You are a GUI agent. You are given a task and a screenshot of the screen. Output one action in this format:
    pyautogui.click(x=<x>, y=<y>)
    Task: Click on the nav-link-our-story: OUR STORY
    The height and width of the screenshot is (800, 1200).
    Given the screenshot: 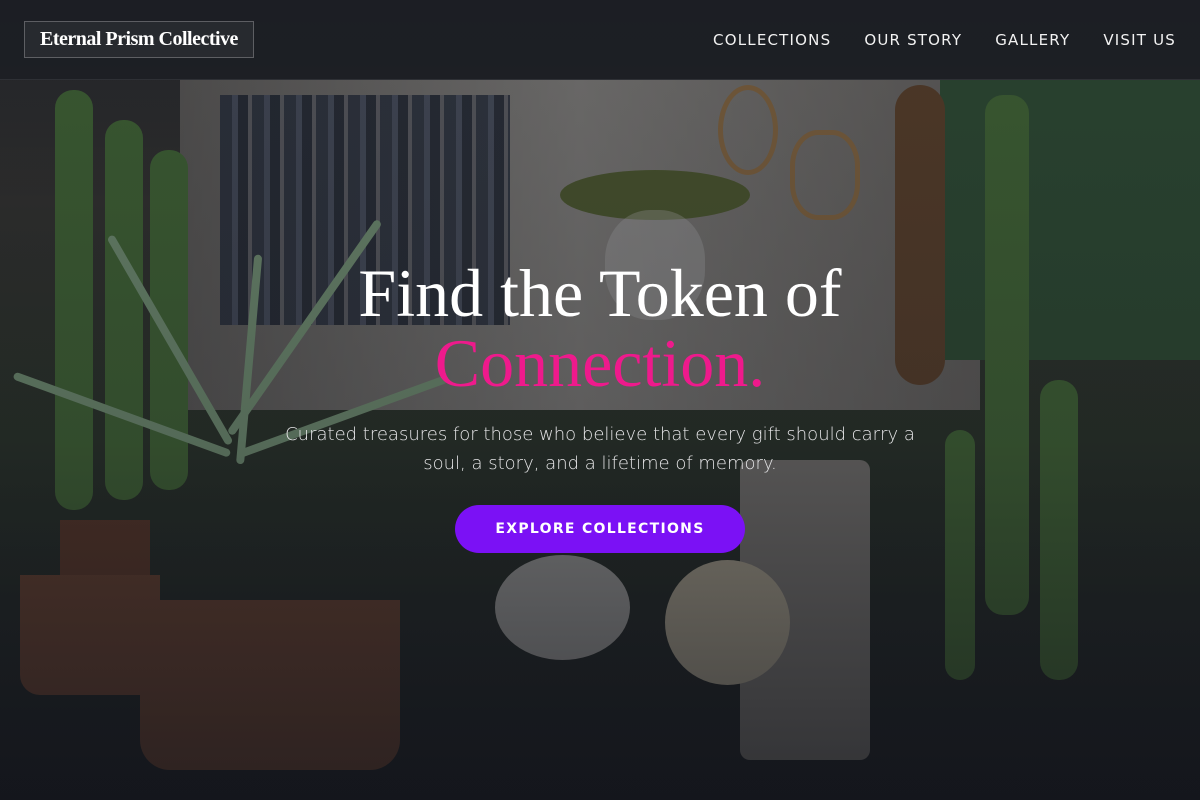 What is the action you would take?
    pyautogui.click(x=913, y=40)
    